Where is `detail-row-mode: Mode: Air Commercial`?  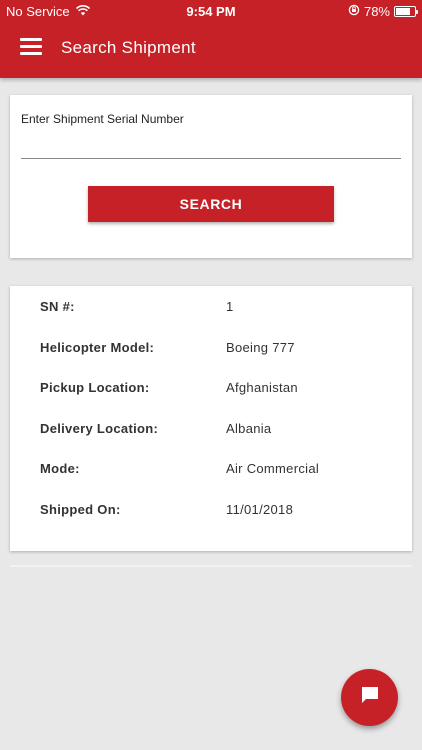 detail-row-mode: Mode: Air Commercial is located at coordinates (215, 471).